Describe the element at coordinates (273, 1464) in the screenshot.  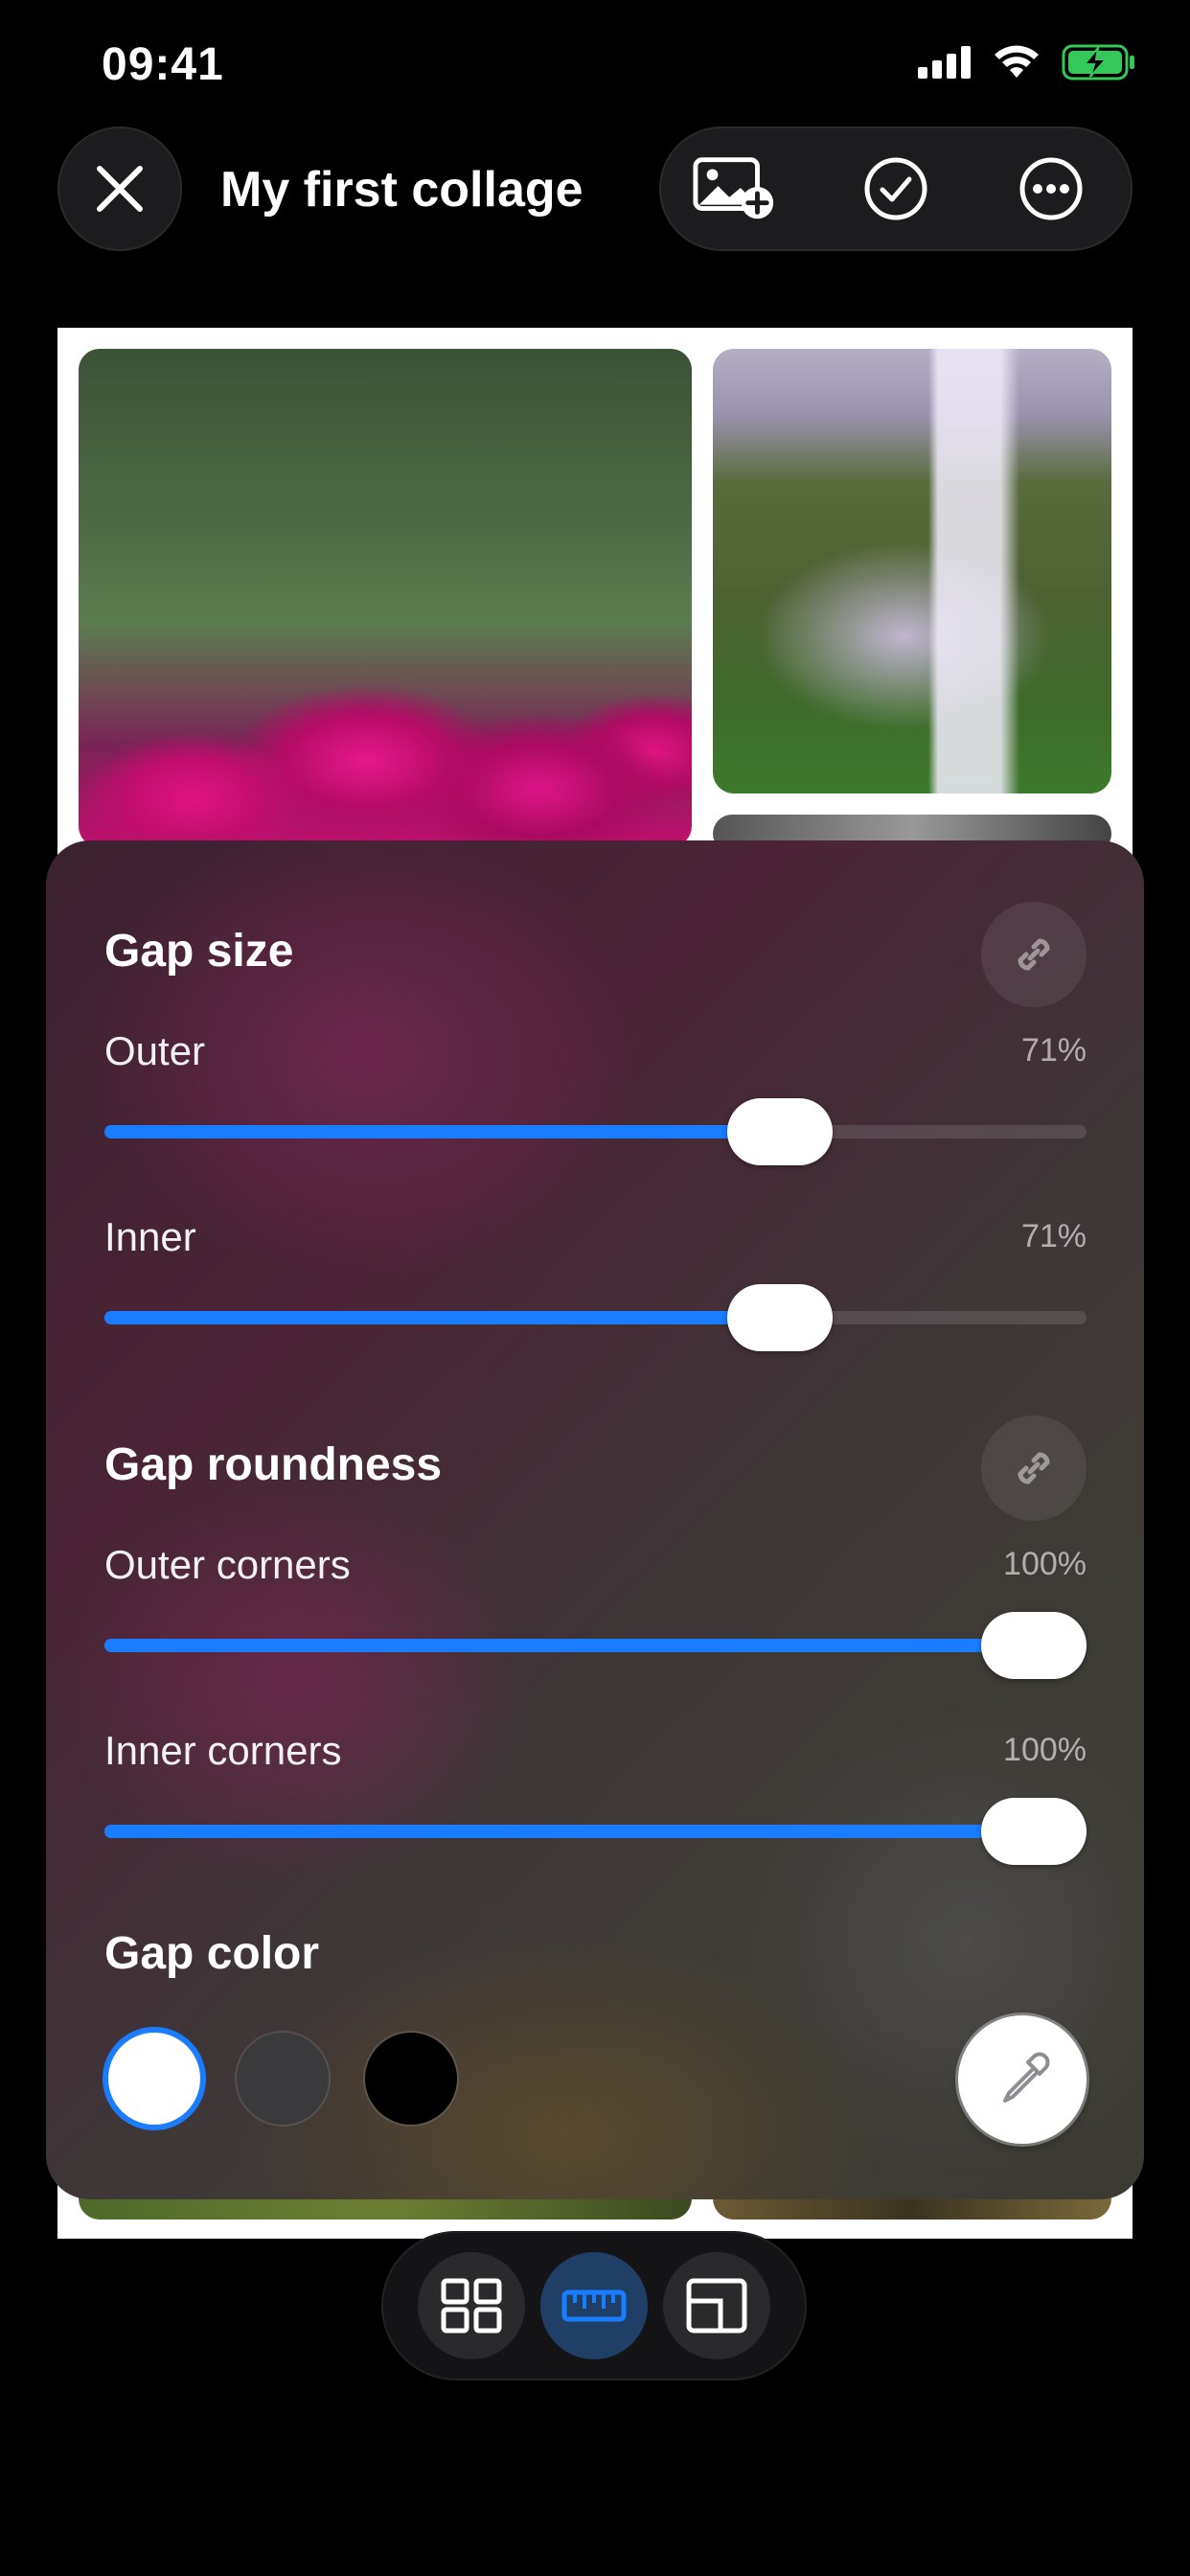
I see `gap-roundness-title: Gap roundness` at that location.